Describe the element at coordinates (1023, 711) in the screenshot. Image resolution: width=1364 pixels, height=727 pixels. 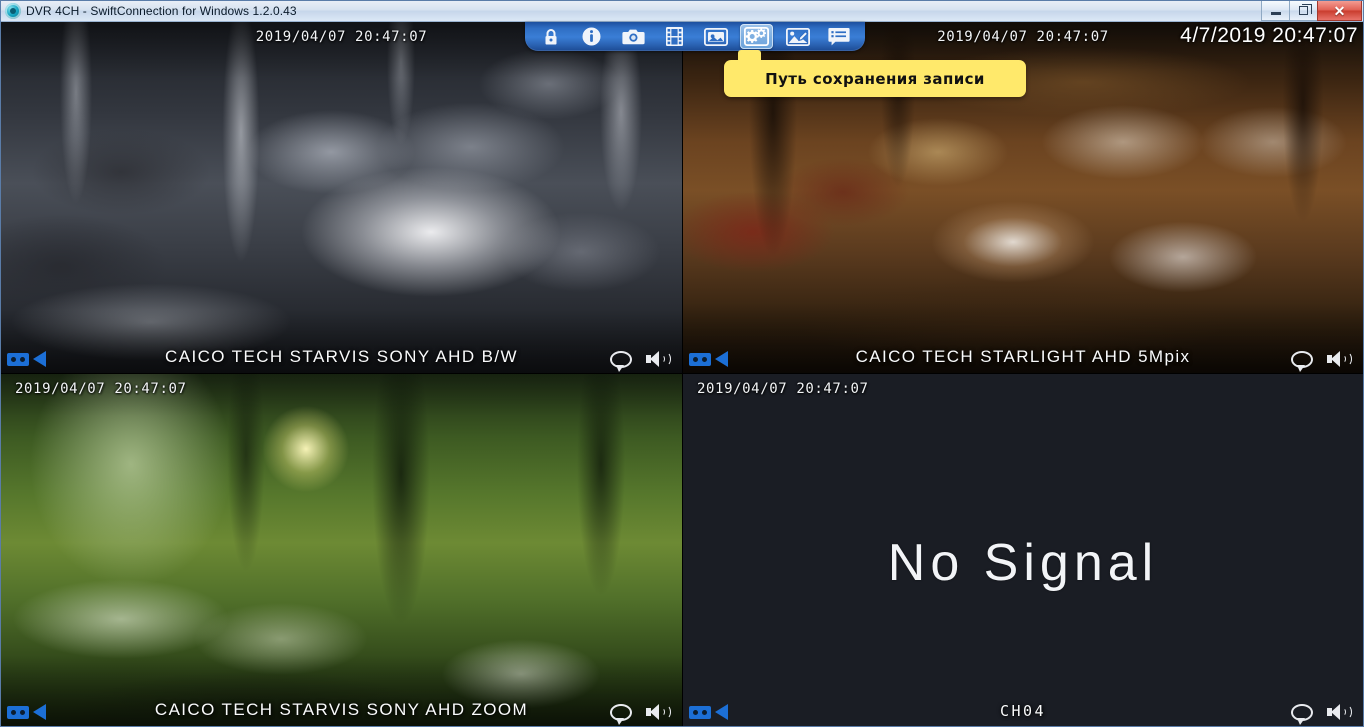
I see `camera-label-ch04: CH04` at that location.